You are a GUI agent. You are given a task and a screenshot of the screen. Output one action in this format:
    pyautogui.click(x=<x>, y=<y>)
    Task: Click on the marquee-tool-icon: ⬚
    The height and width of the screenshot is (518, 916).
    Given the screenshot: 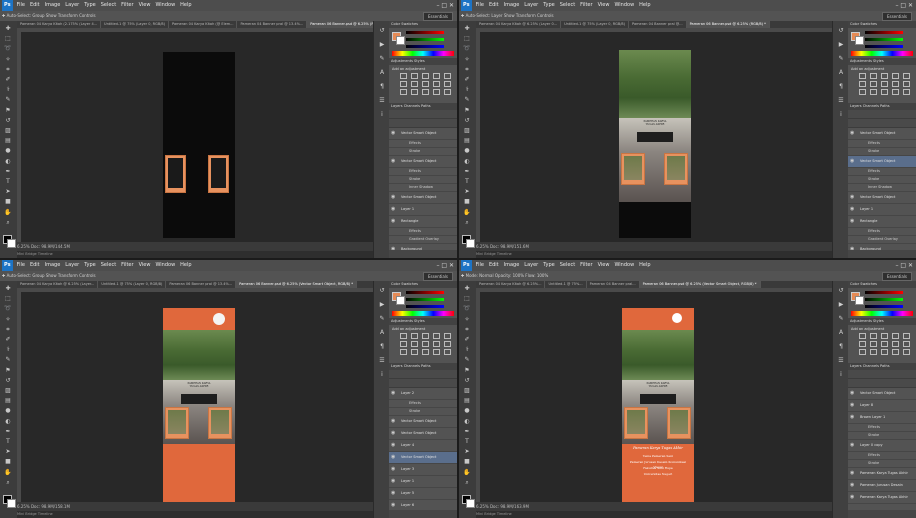 What is the action you would take?
    pyautogui.click(x=8, y=298)
    